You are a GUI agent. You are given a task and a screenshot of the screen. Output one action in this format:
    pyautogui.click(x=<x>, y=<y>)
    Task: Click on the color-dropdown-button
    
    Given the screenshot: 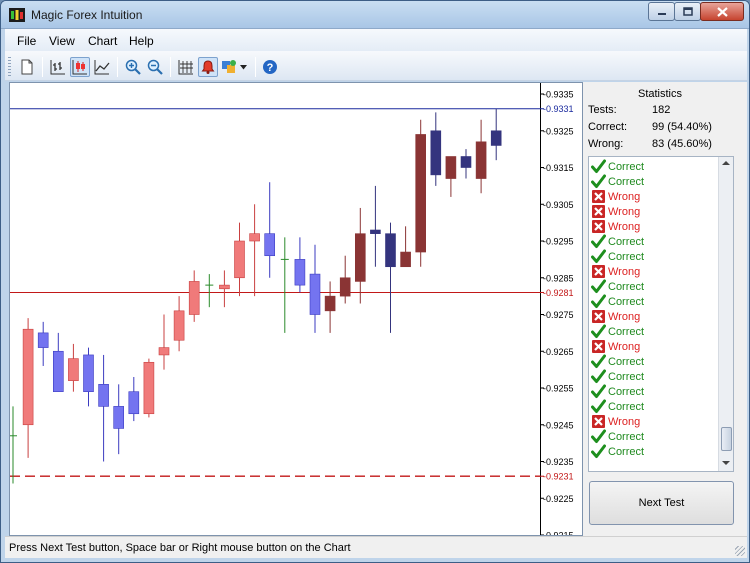 What is the action you would take?
    pyautogui.click(x=243, y=67)
    